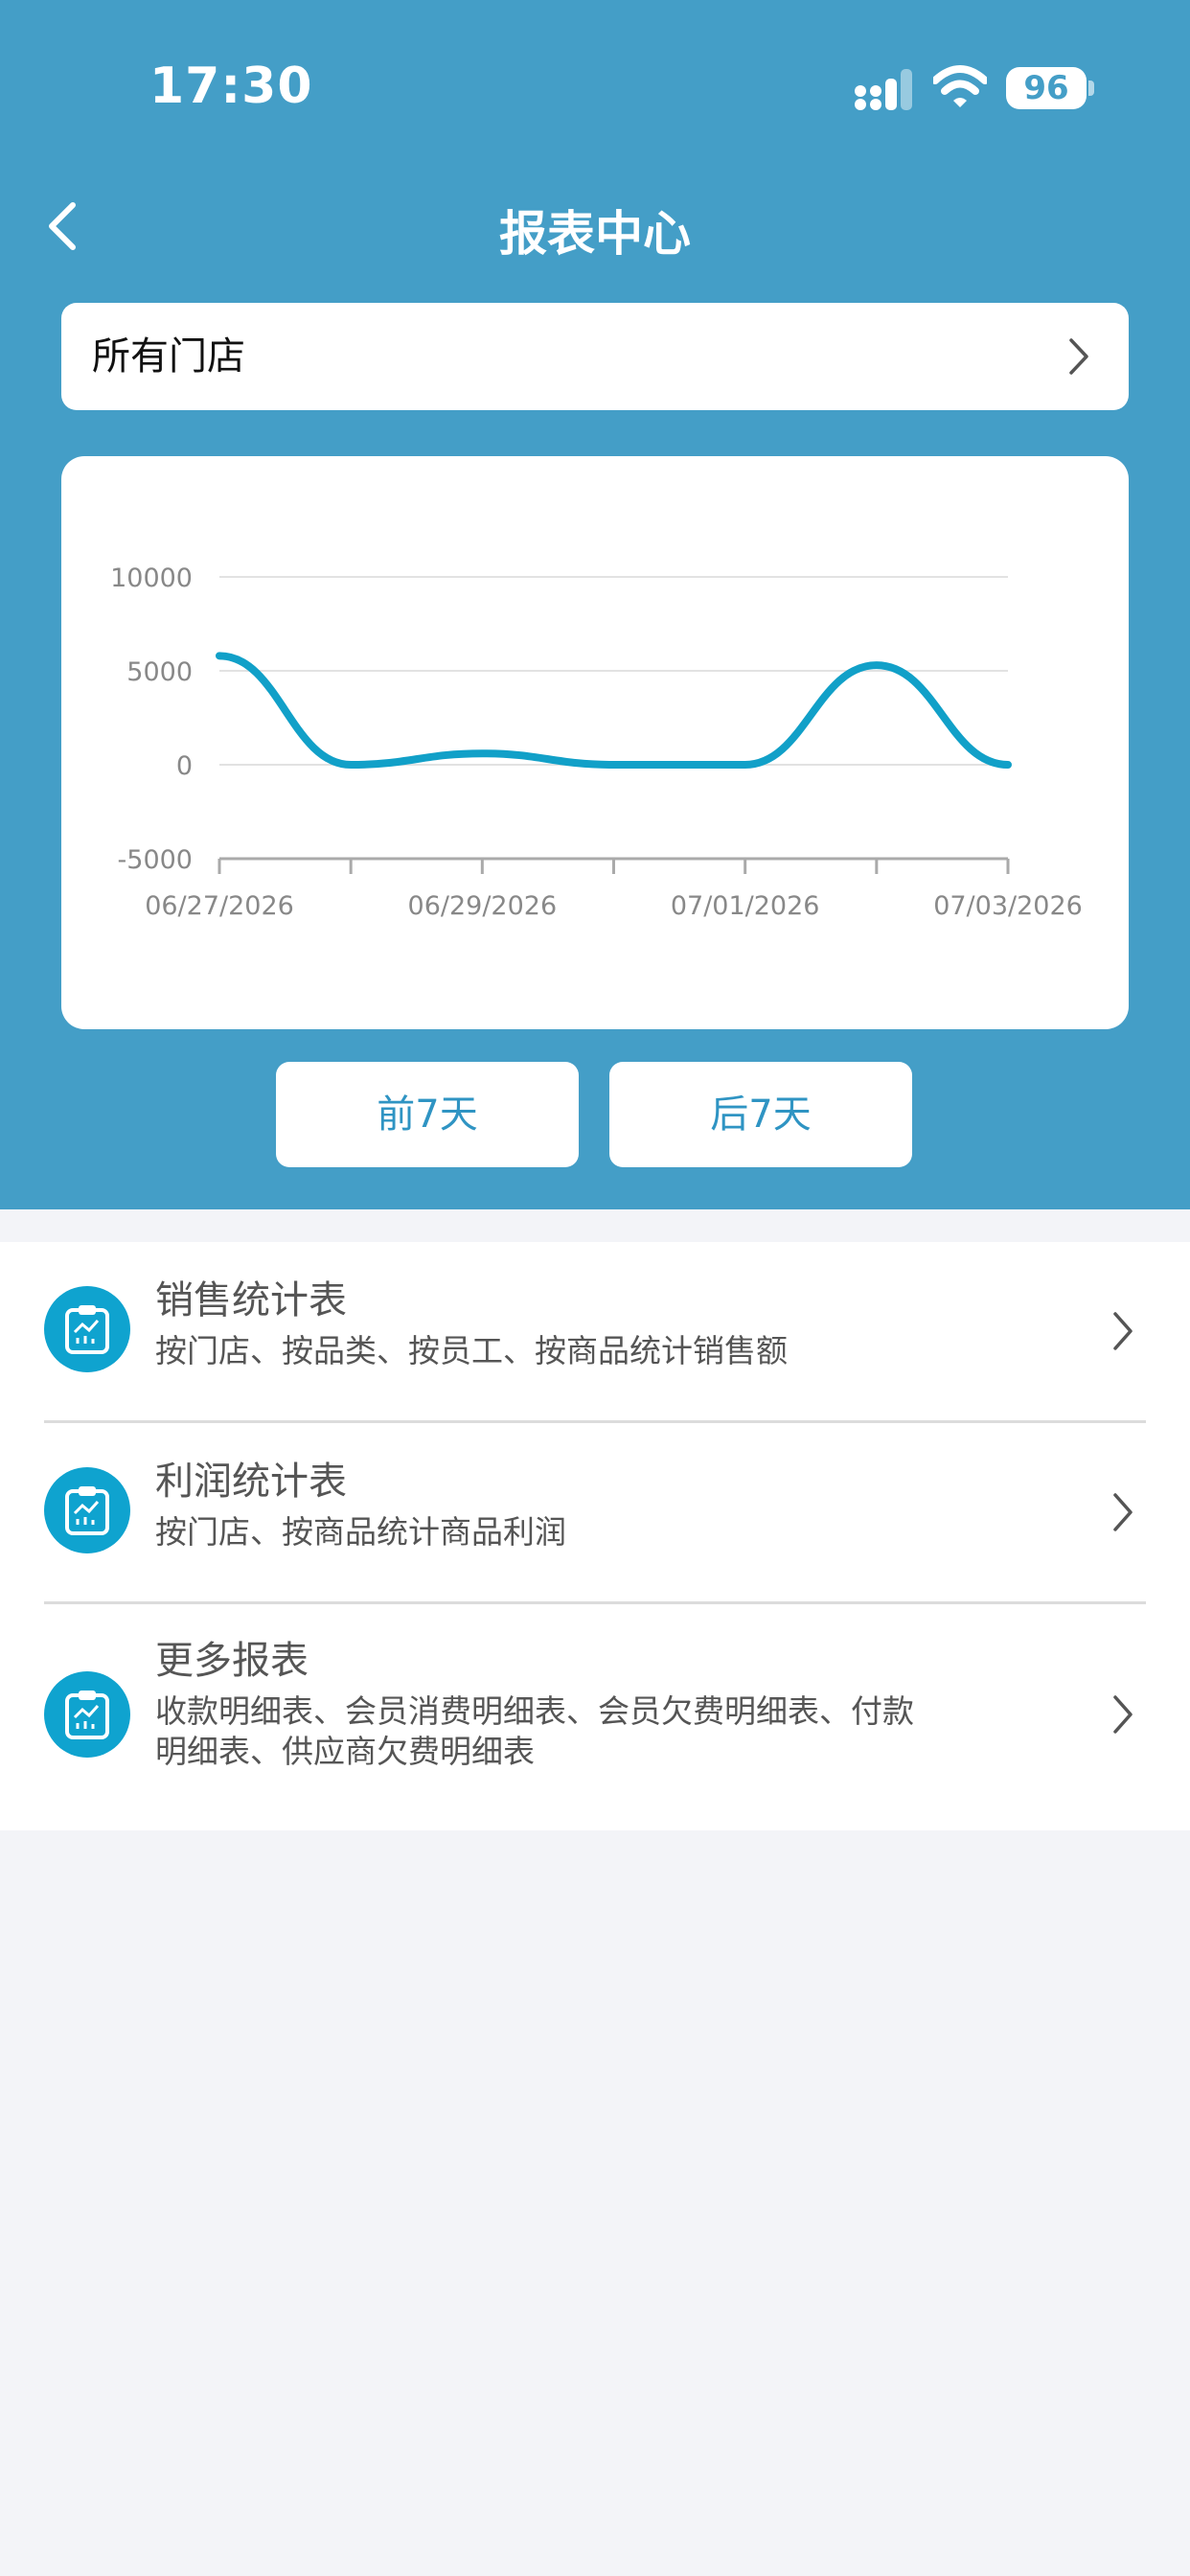 The width and height of the screenshot is (1190, 2576). I want to click on y-tick-label: 0, so click(185, 766).